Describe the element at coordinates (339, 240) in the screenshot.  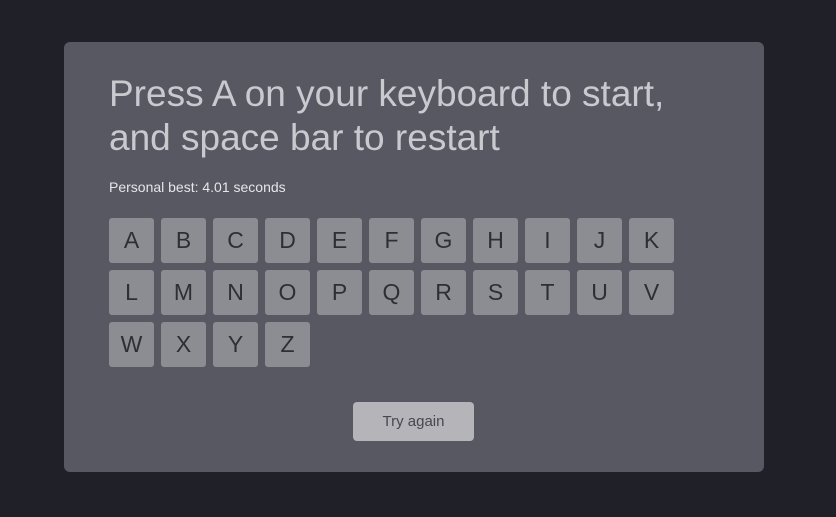
I see `key-e: E` at that location.